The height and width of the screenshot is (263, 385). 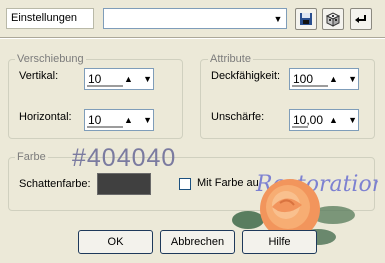 I want to click on opacity-value: 100, so click(x=303, y=79).